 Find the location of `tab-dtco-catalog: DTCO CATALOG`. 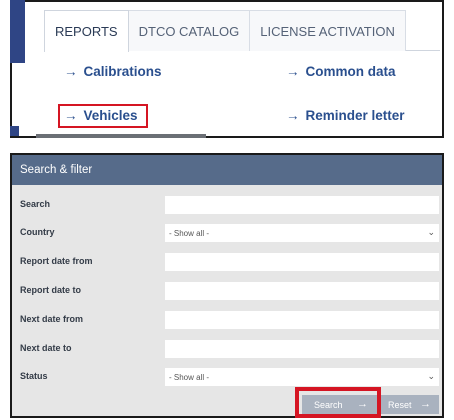

tab-dtco-catalog: DTCO CATALOG is located at coordinates (189, 30).